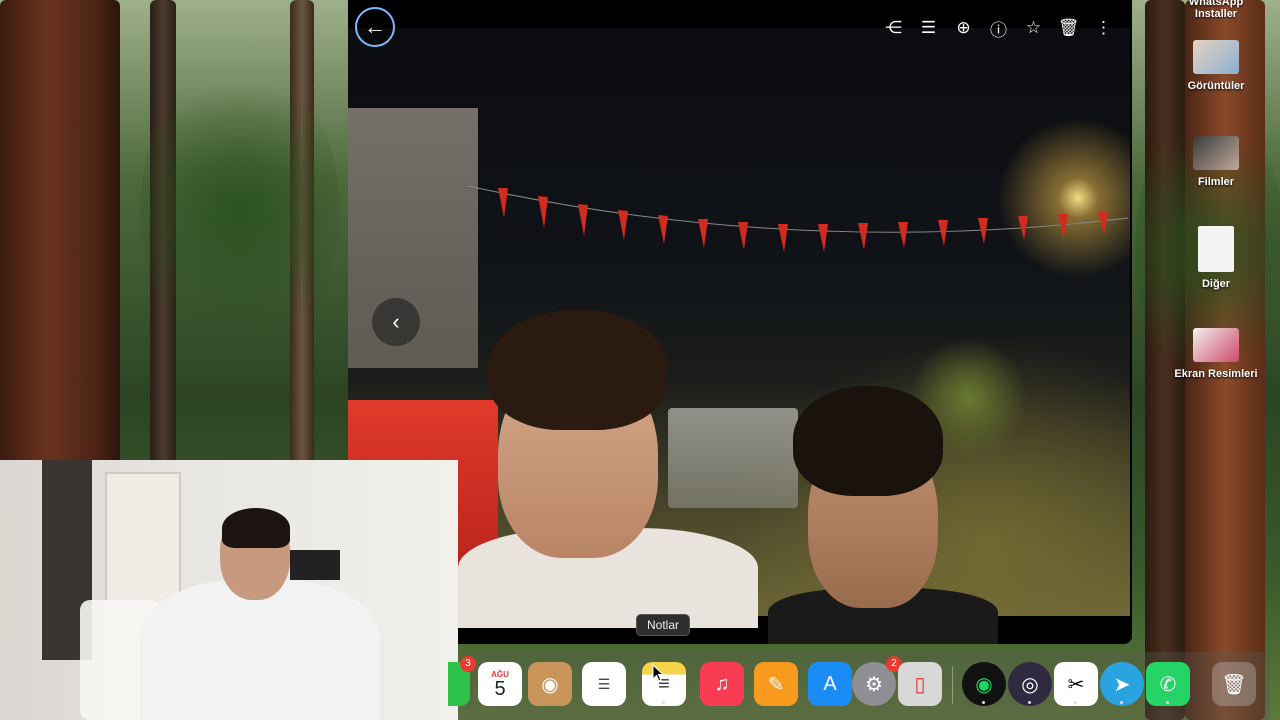 The image size is (1280, 720). I want to click on desktop-icon-goruntuler: Görüntüler, so click(1216, 66).